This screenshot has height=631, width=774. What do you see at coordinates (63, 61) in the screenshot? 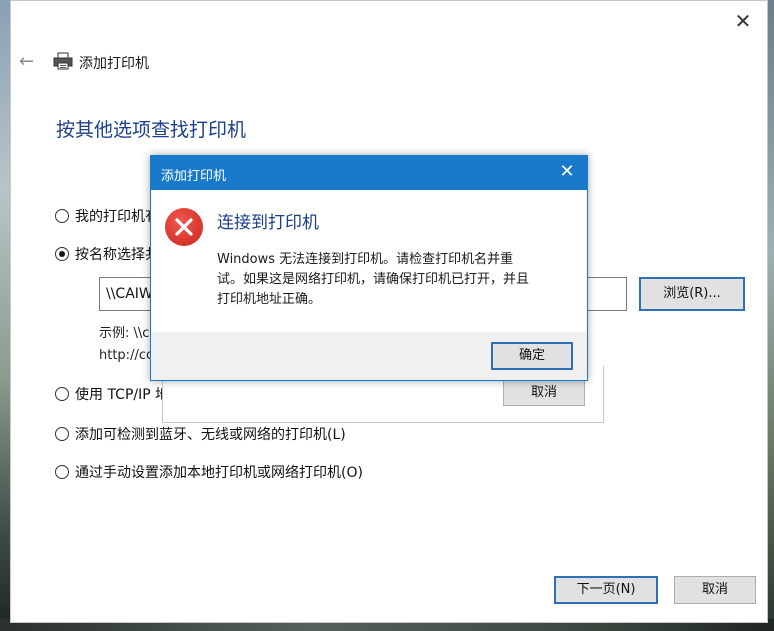
I see `printer-icon` at bounding box center [63, 61].